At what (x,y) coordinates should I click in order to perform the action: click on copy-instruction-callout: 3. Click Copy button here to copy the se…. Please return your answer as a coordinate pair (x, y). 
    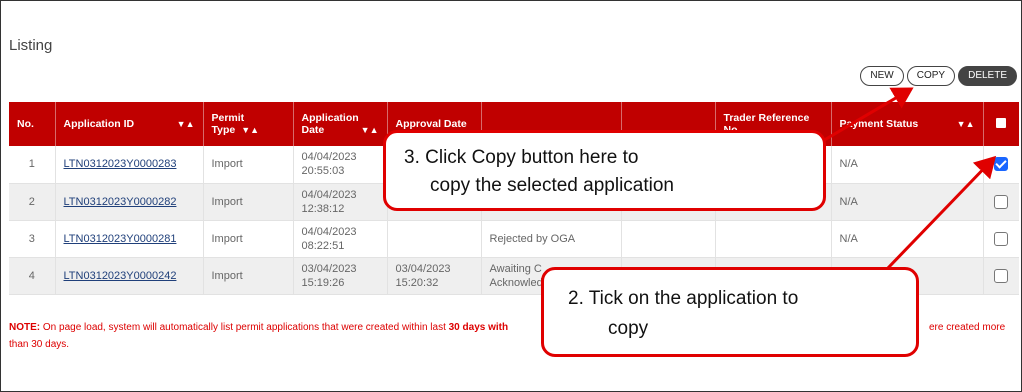
    Looking at the image, I should click on (604, 170).